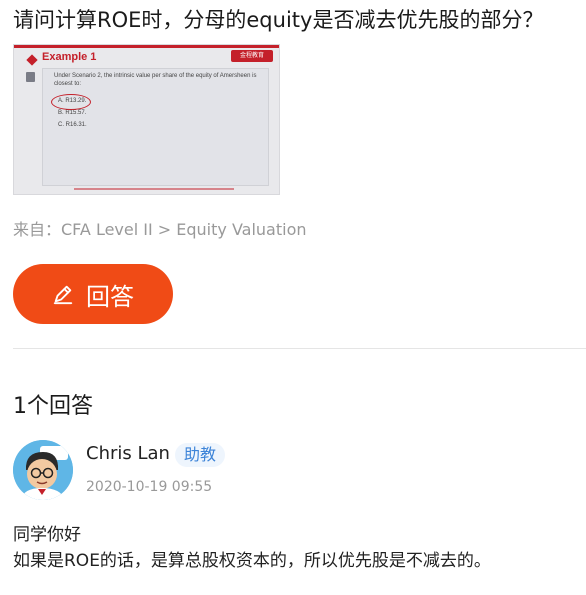  What do you see at coordinates (128, 453) in the screenshot?
I see `answer-author-name: Chris Lan` at bounding box center [128, 453].